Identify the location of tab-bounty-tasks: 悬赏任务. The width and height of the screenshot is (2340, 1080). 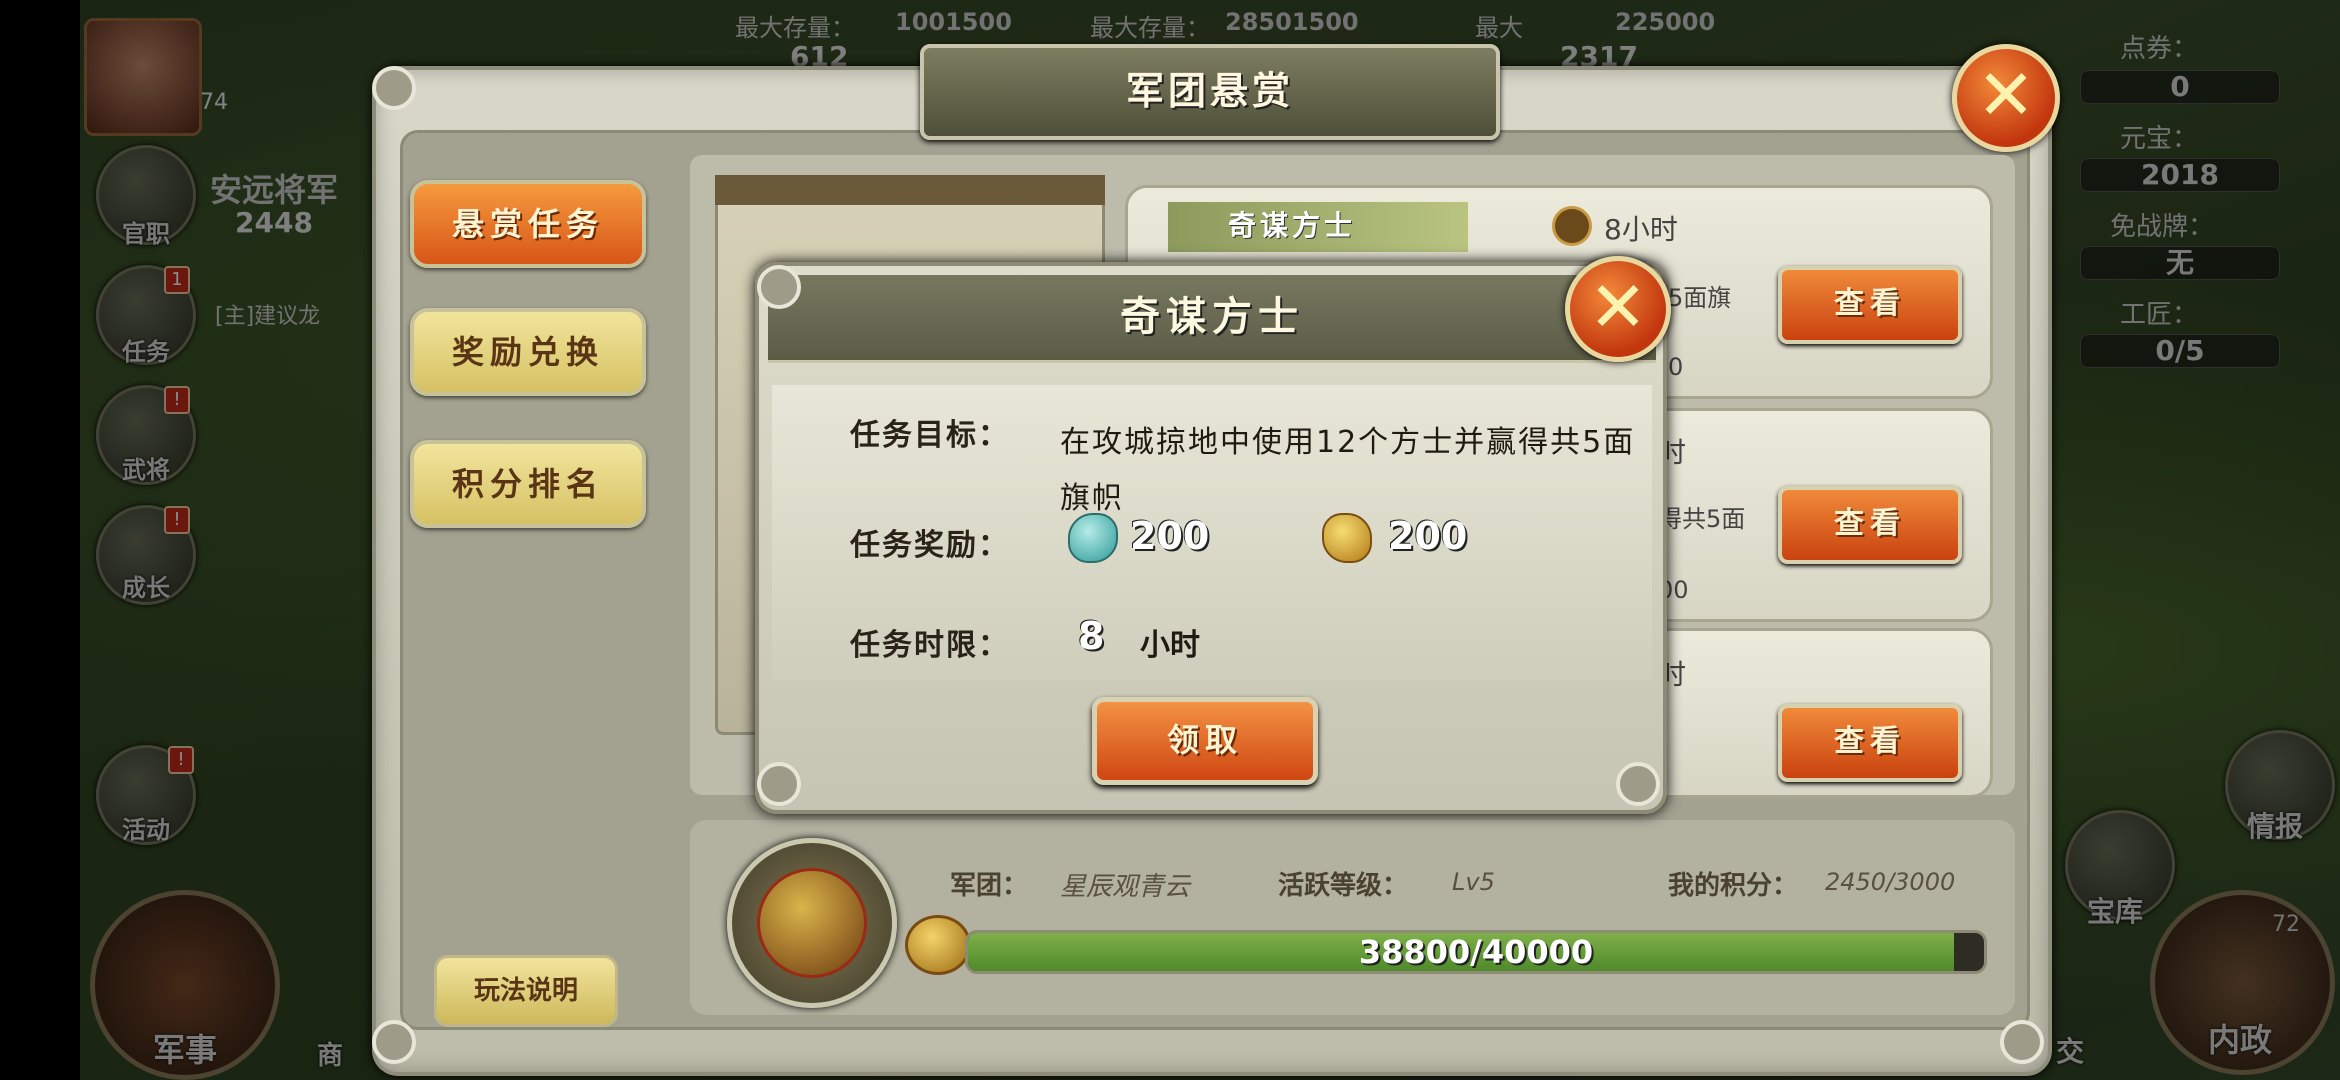
(528, 224).